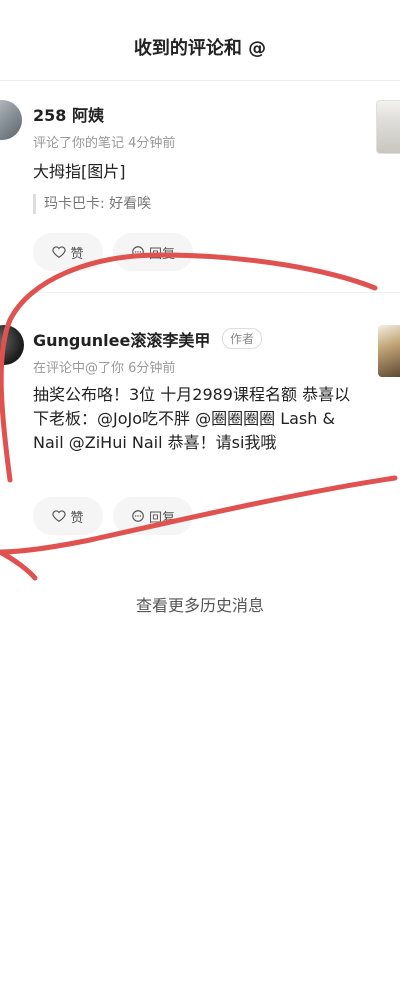 Image resolution: width=400 pixels, height=984 pixels. What do you see at coordinates (121, 339) in the screenshot?
I see `commenter-name: Gungunlee滚滚李美甲` at bounding box center [121, 339].